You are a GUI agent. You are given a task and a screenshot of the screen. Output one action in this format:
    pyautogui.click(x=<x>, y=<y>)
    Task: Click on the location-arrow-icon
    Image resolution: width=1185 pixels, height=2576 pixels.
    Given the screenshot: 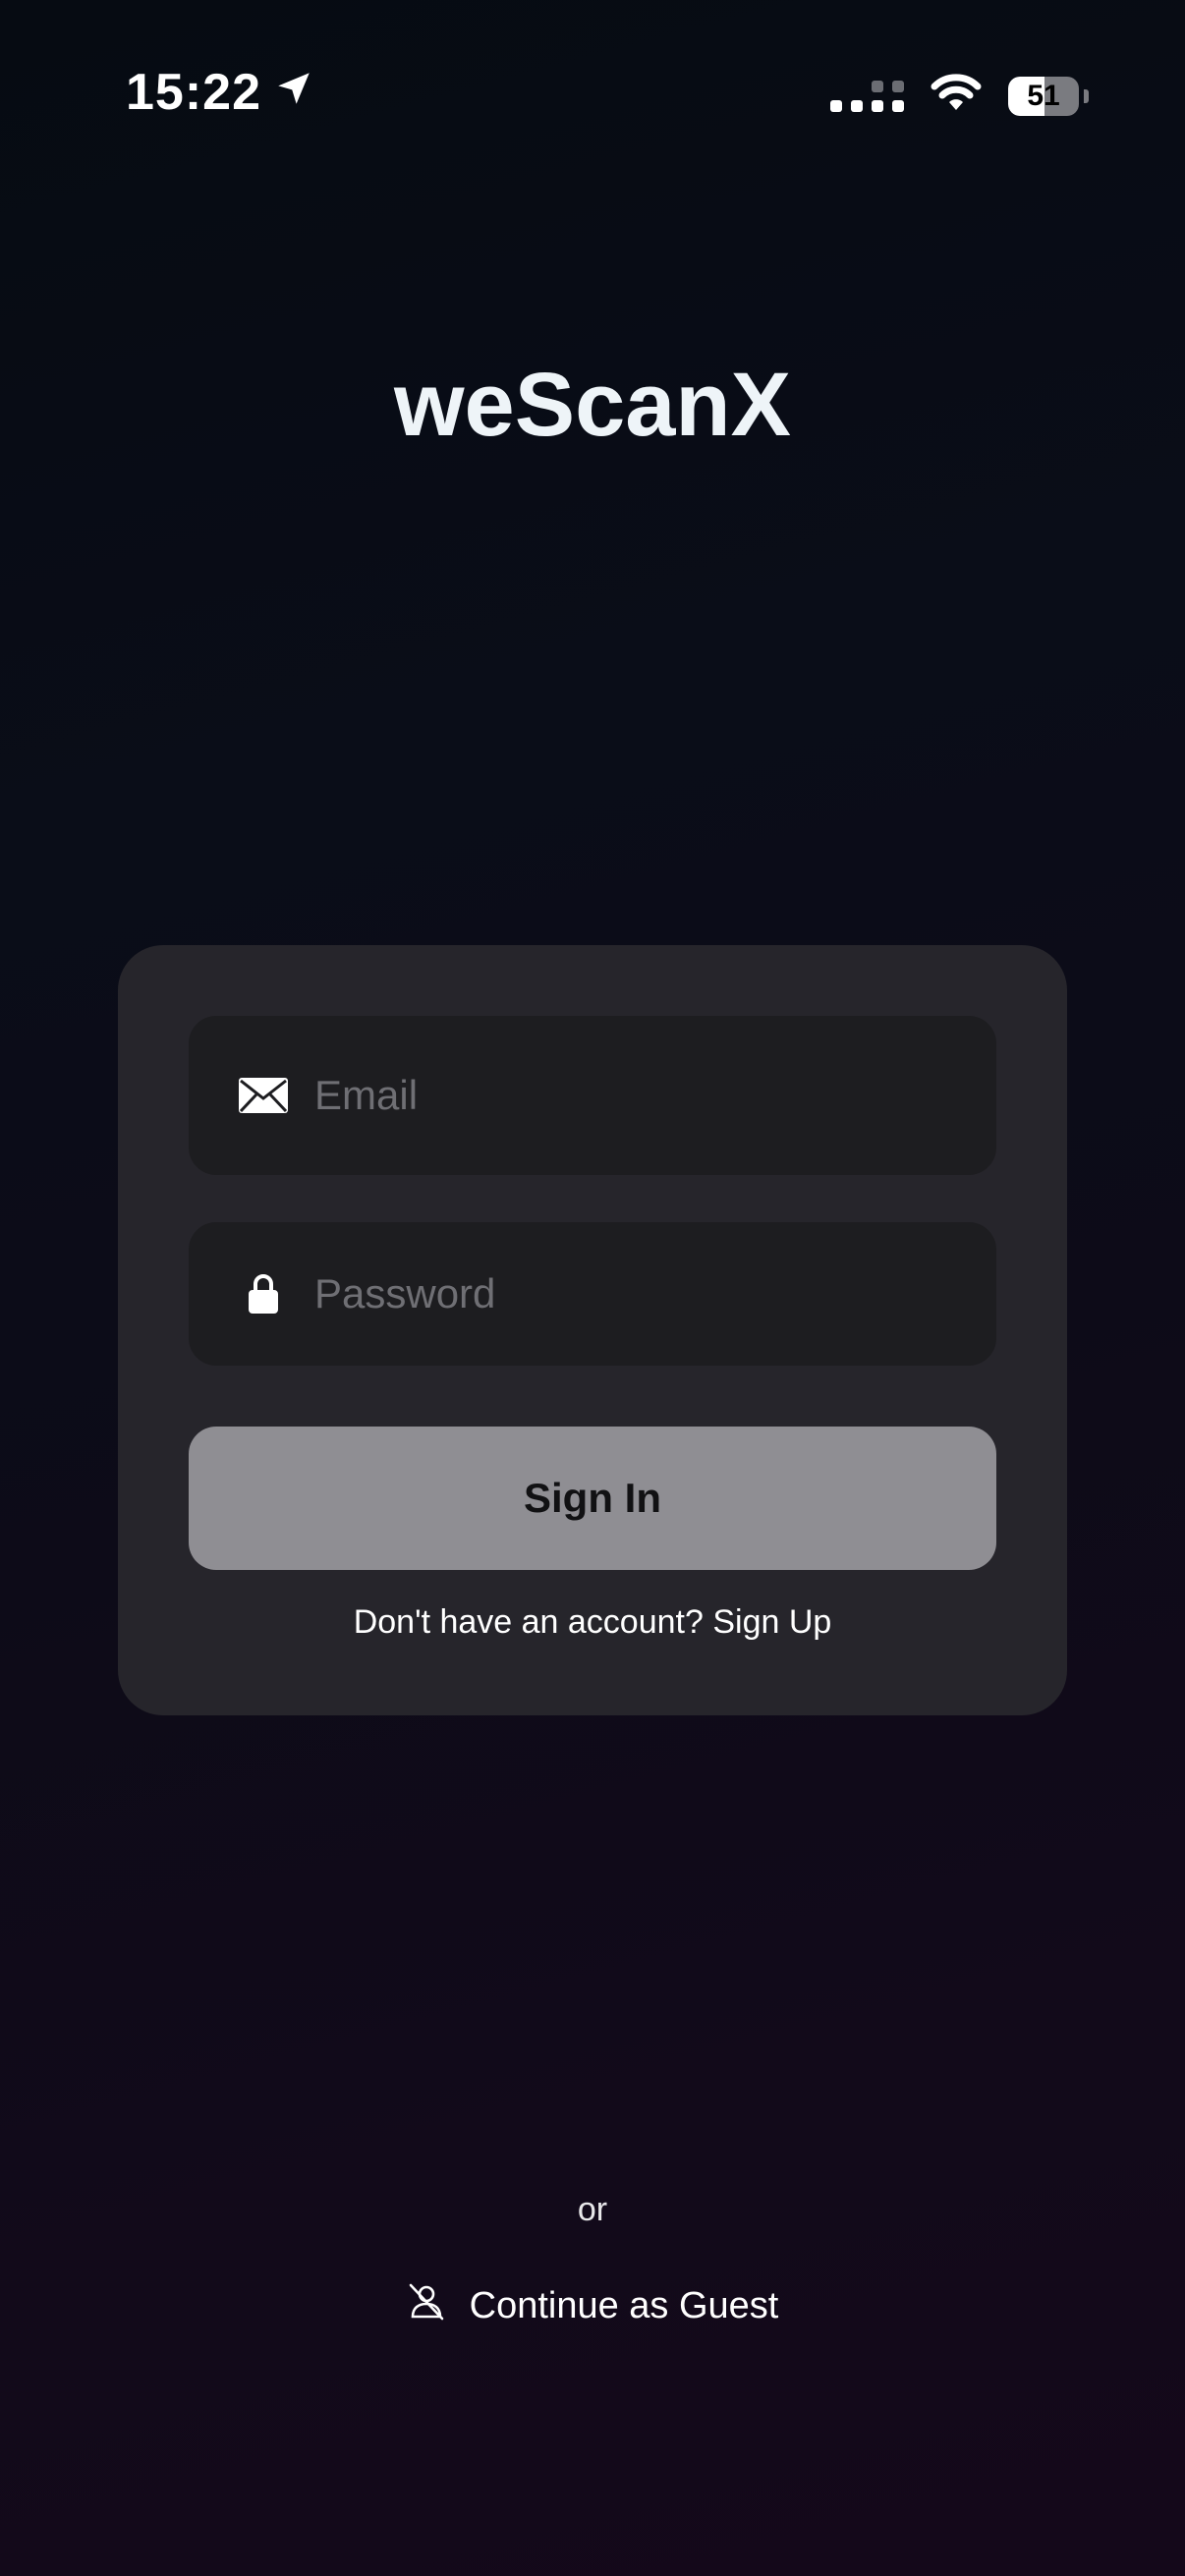 What is the action you would take?
    pyautogui.click(x=293, y=92)
    